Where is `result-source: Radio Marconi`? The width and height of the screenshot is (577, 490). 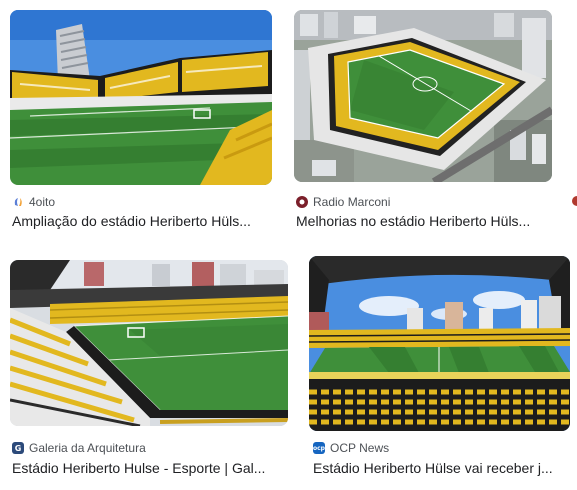 result-source: Radio Marconi is located at coordinates (343, 202).